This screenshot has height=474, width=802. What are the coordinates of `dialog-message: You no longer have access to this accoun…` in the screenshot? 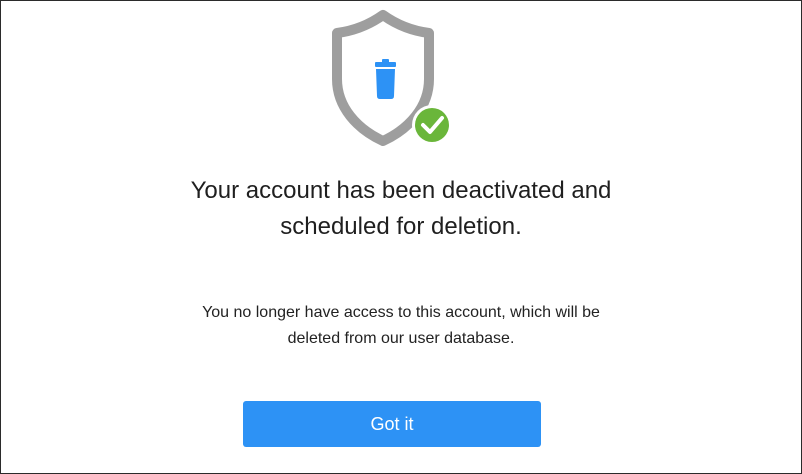 It's located at (401, 325).